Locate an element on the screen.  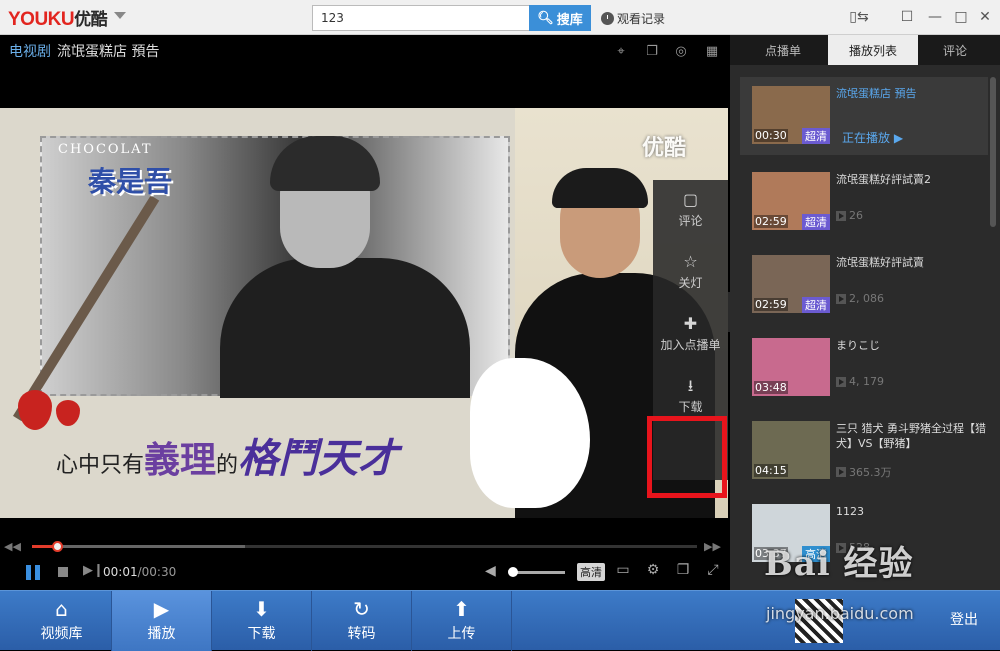
add-to-playlist-button: ✚ 加入点播单 is located at coordinates (690, 334).